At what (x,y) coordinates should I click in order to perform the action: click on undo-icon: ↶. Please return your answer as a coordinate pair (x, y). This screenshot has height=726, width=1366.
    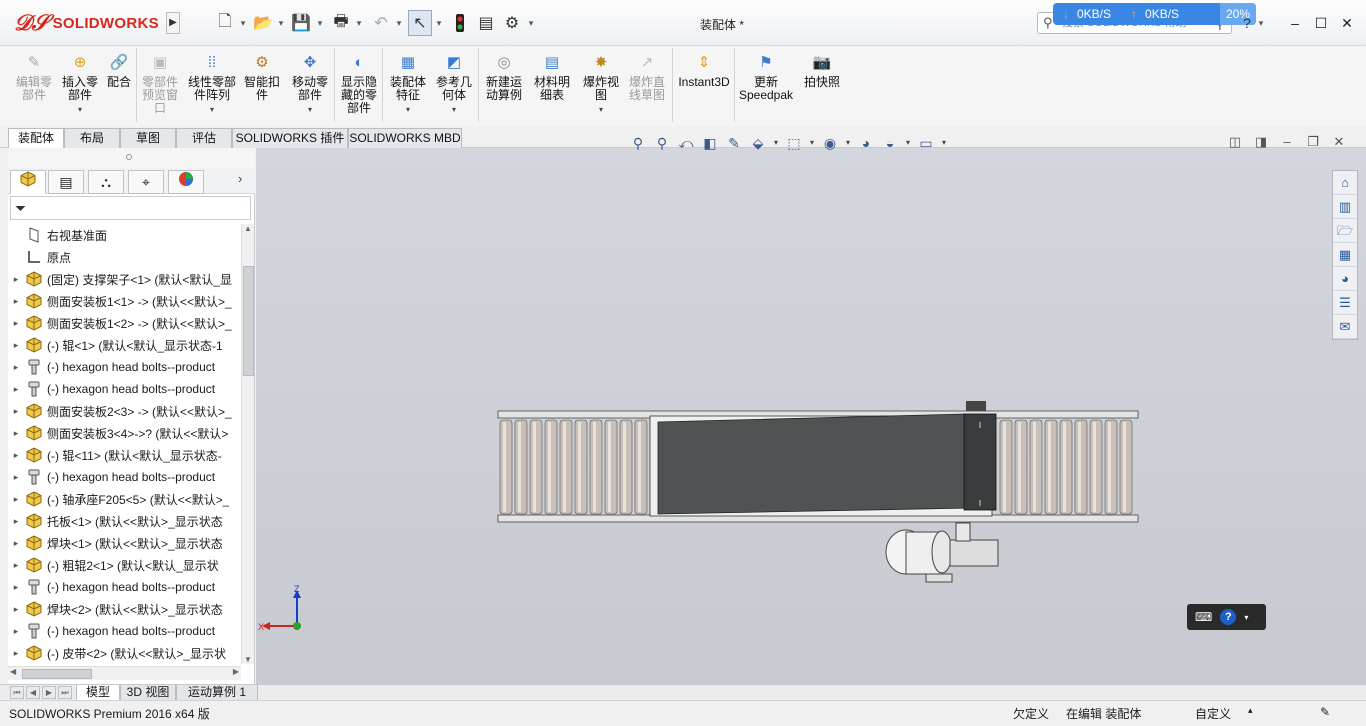
    Looking at the image, I should click on (381, 23).